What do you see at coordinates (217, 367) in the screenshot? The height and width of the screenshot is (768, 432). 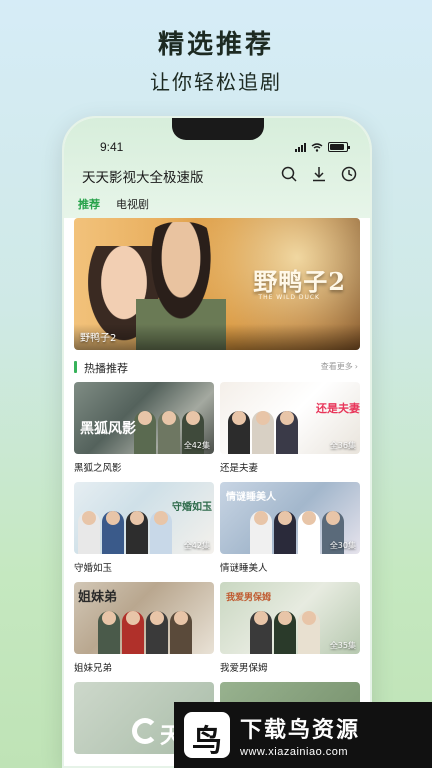 I see `hot-section-header: 热播推荐 查看更多 ›` at bounding box center [217, 367].